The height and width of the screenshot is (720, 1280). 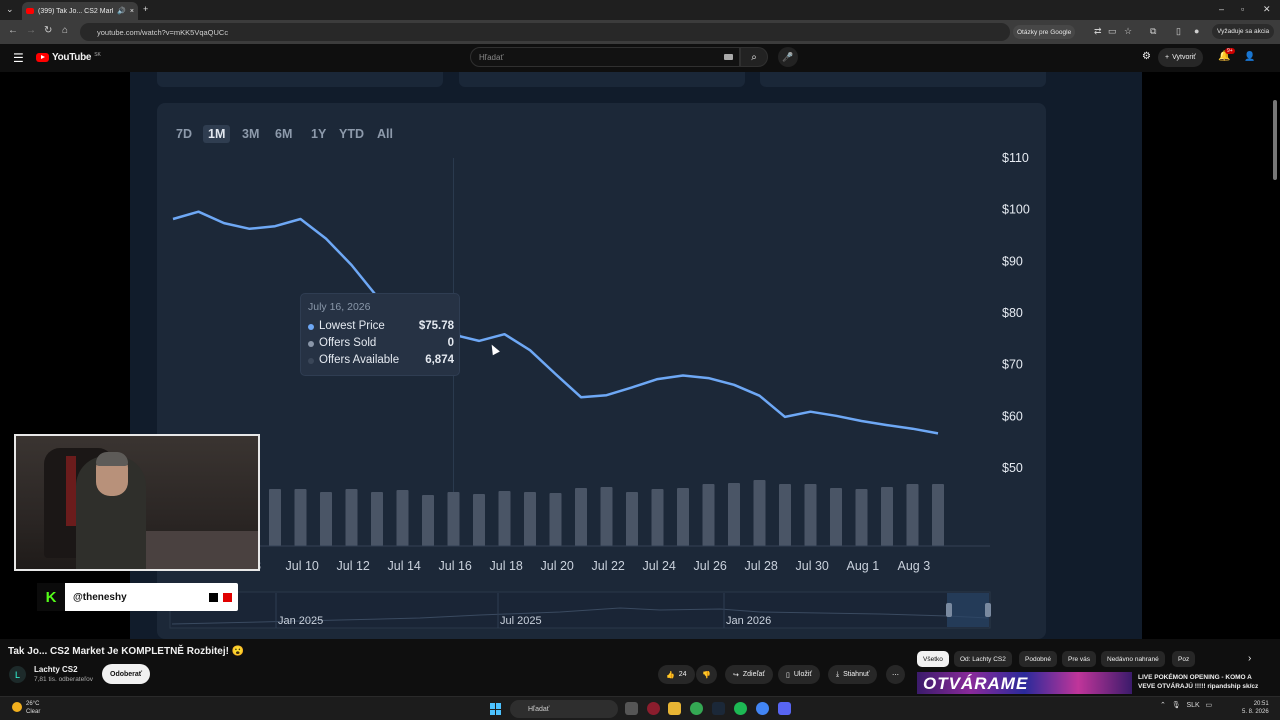 I want to click on new-tab-icon: +, so click(x=145, y=9).